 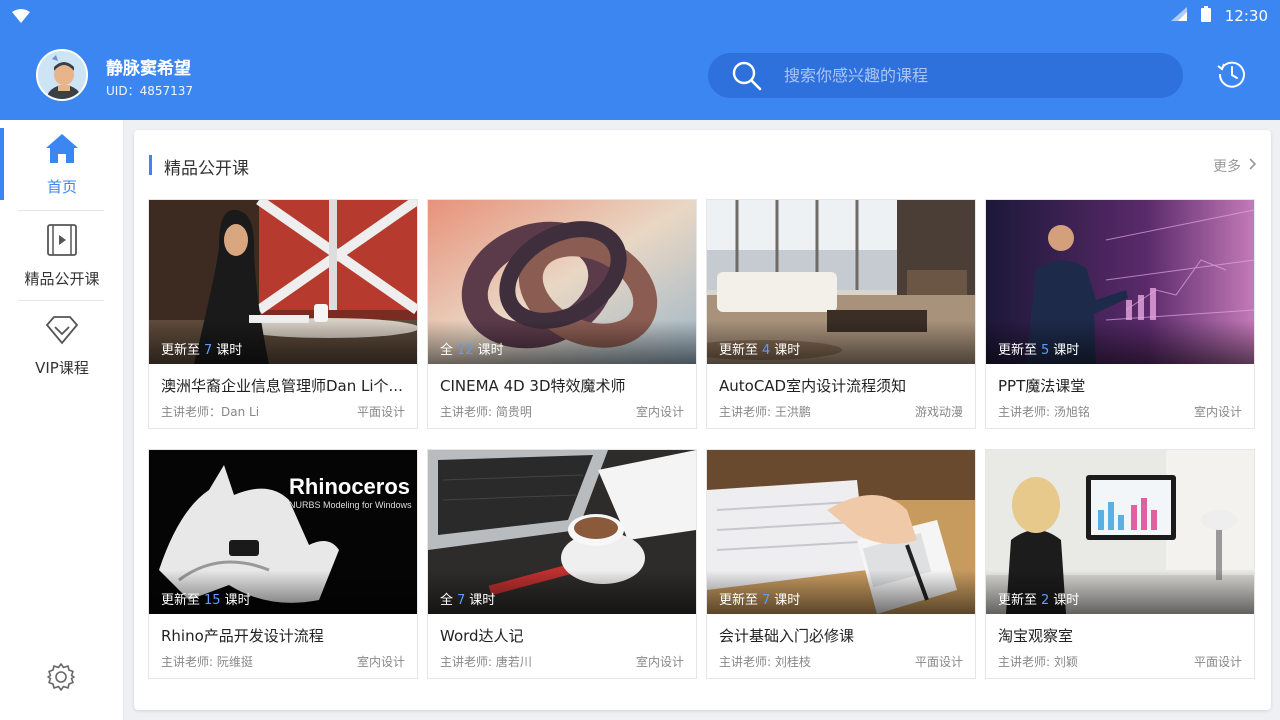 I want to click on more-label: 更多, so click(x=1227, y=167).